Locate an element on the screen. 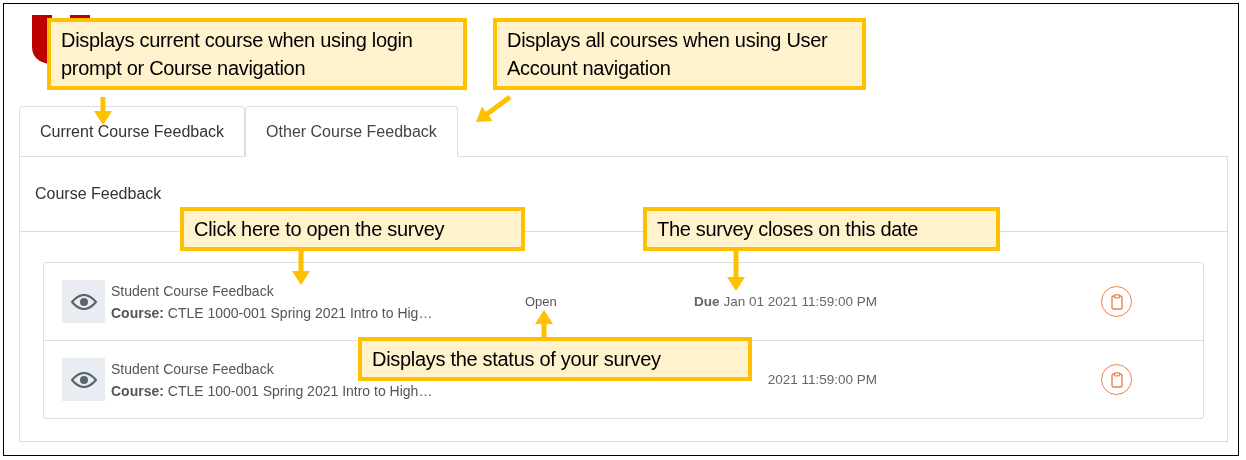  tab: Current Course Feedback is located at coordinates (132, 131).